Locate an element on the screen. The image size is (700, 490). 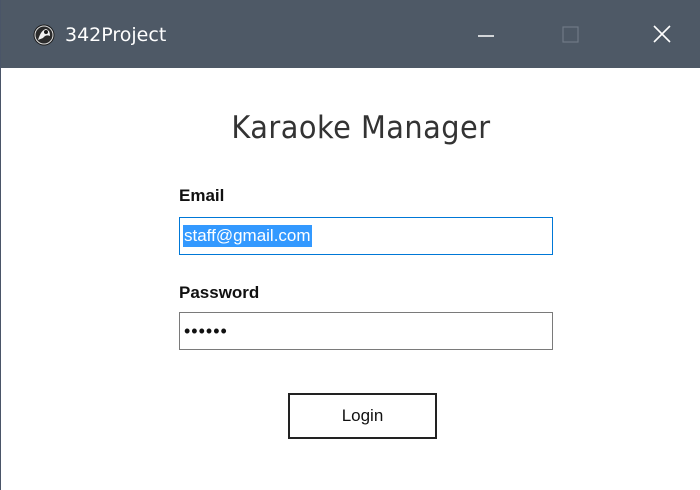
minimize-button is located at coordinates (486, 34).